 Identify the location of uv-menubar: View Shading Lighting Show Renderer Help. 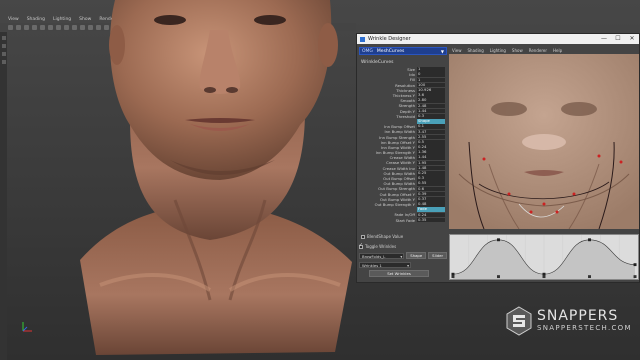
(544, 50).